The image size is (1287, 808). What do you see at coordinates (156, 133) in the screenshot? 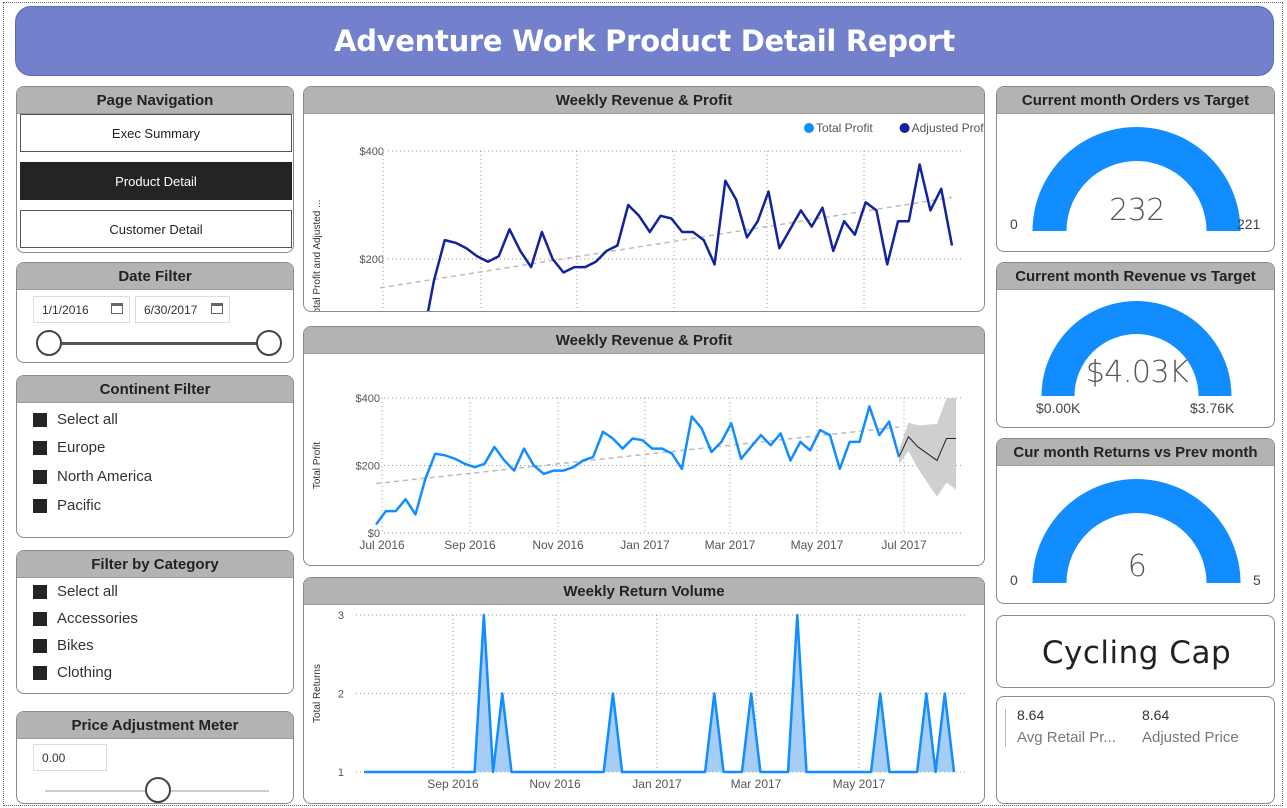
I see `nav-button-exec-summary: Exec Summary` at bounding box center [156, 133].